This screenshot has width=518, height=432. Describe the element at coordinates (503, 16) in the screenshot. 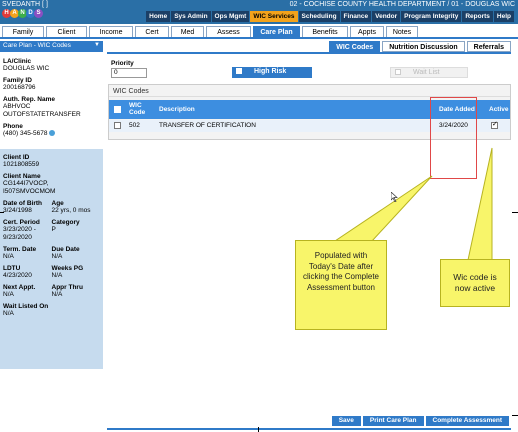

I see `nav-help: Help` at that location.